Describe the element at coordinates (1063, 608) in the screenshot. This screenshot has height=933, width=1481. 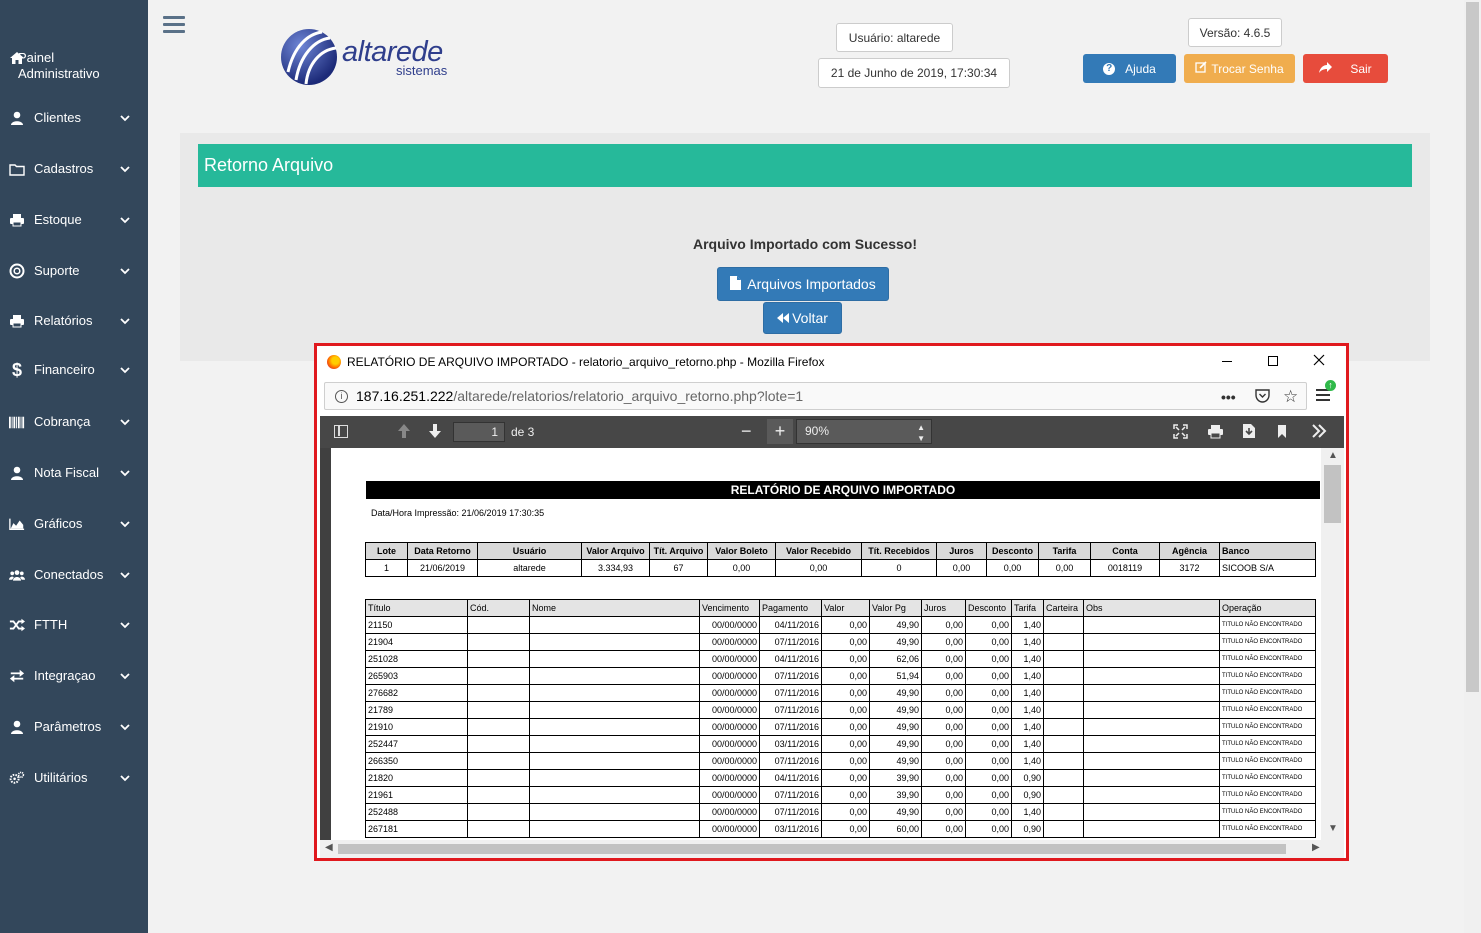
I see `detail-header: Carteira` at that location.